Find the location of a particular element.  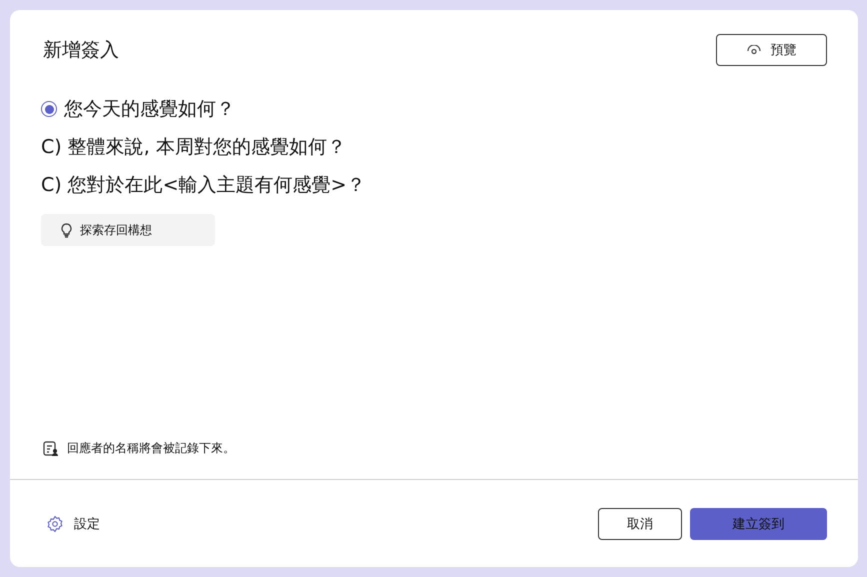

settings-button: 設定 is located at coordinates (73, 524).